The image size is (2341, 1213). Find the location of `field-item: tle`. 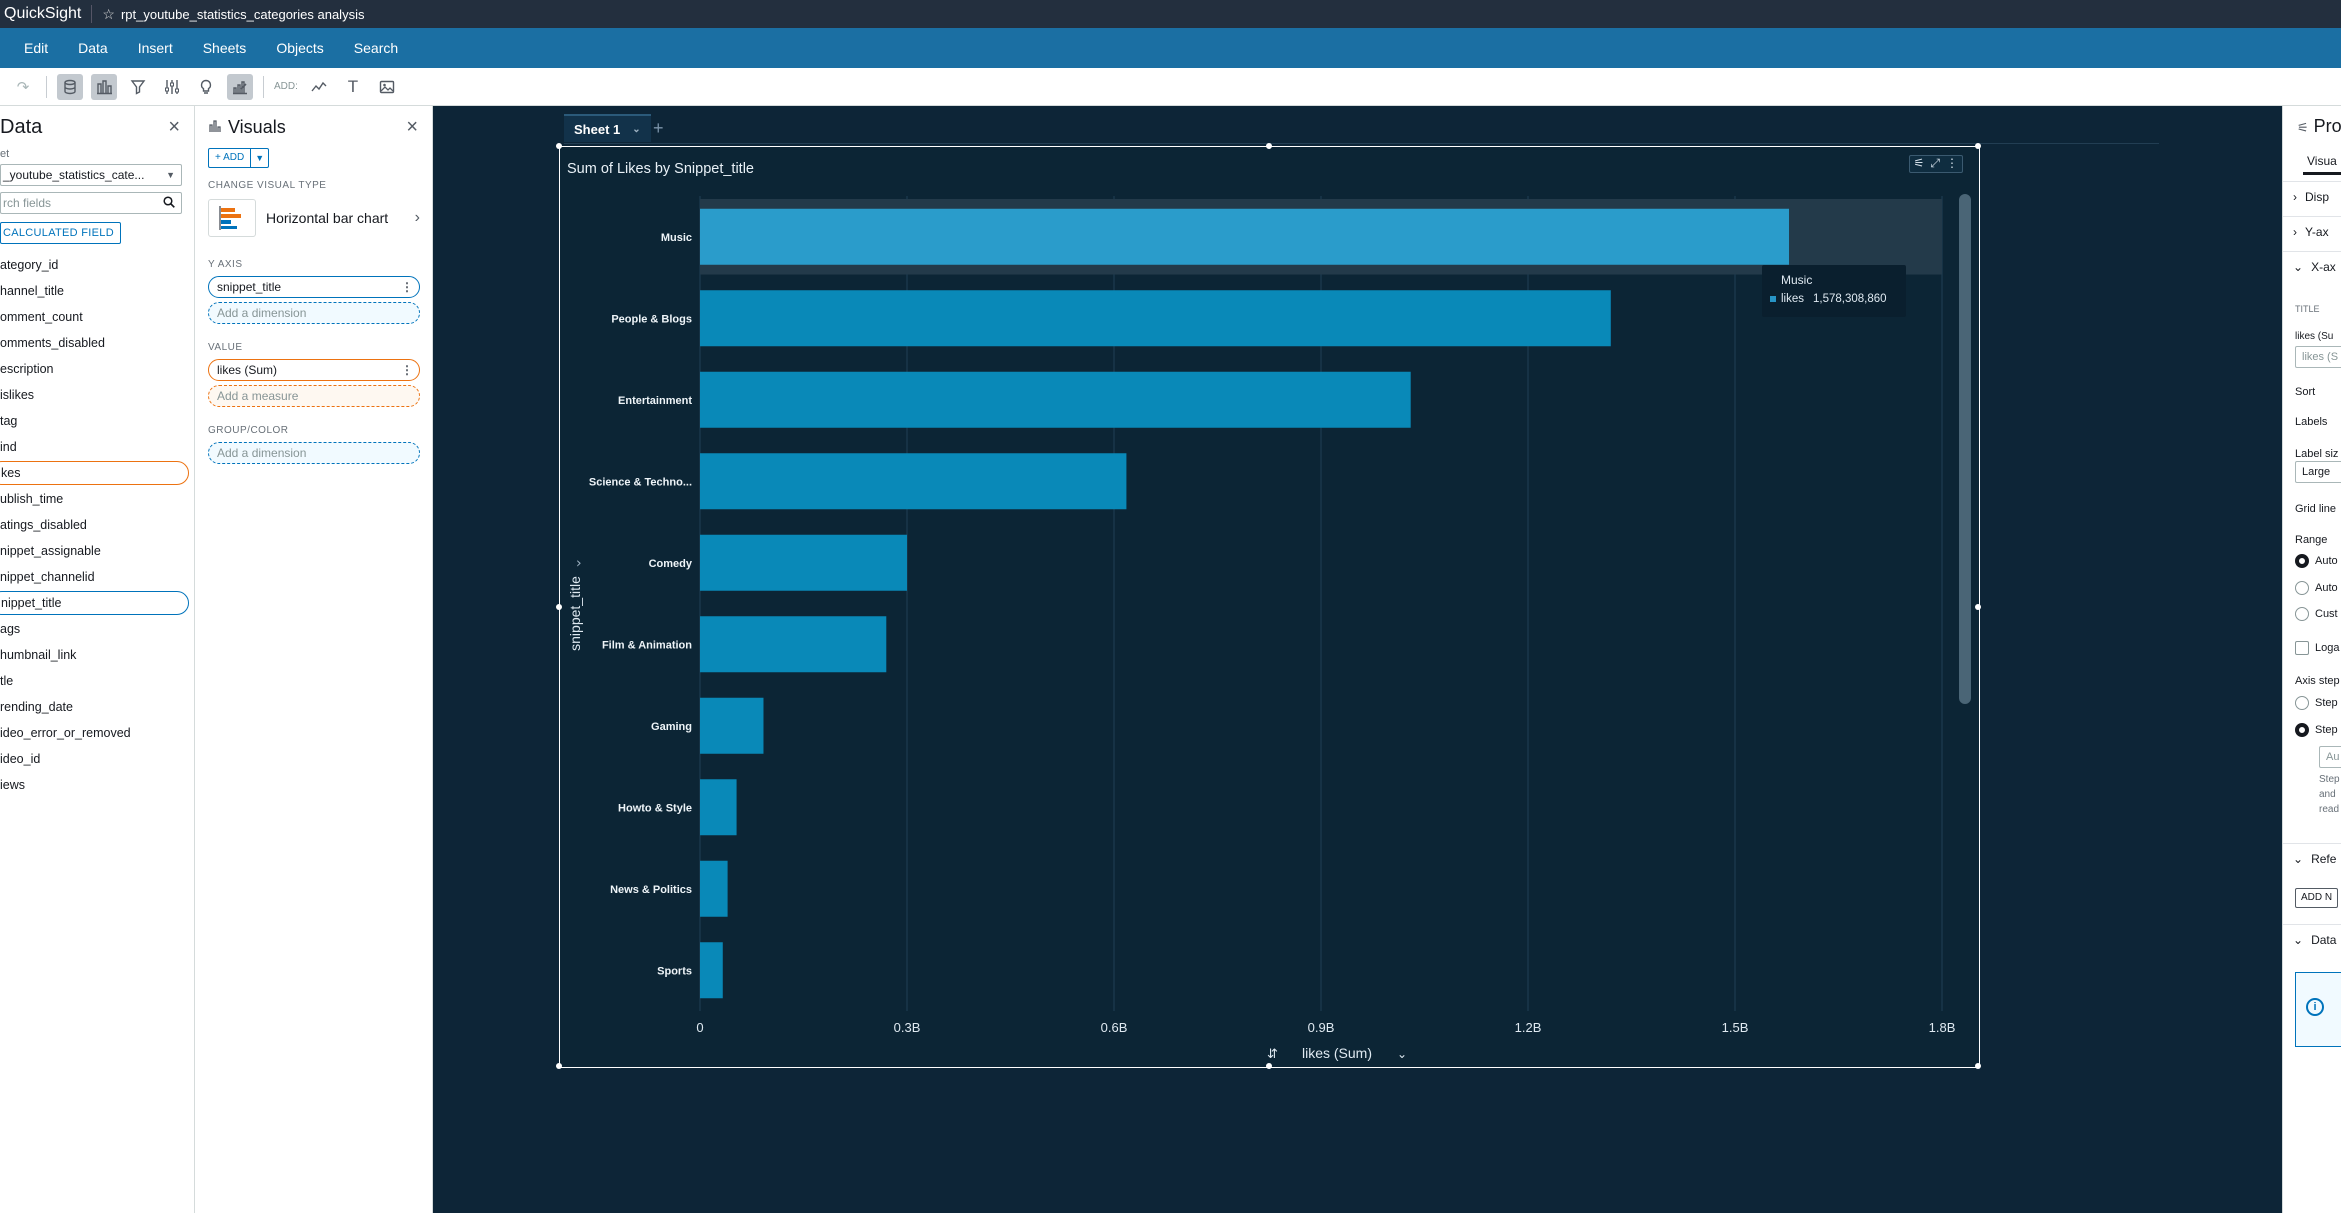

field-item: tle is located at coordinates (94, 681).